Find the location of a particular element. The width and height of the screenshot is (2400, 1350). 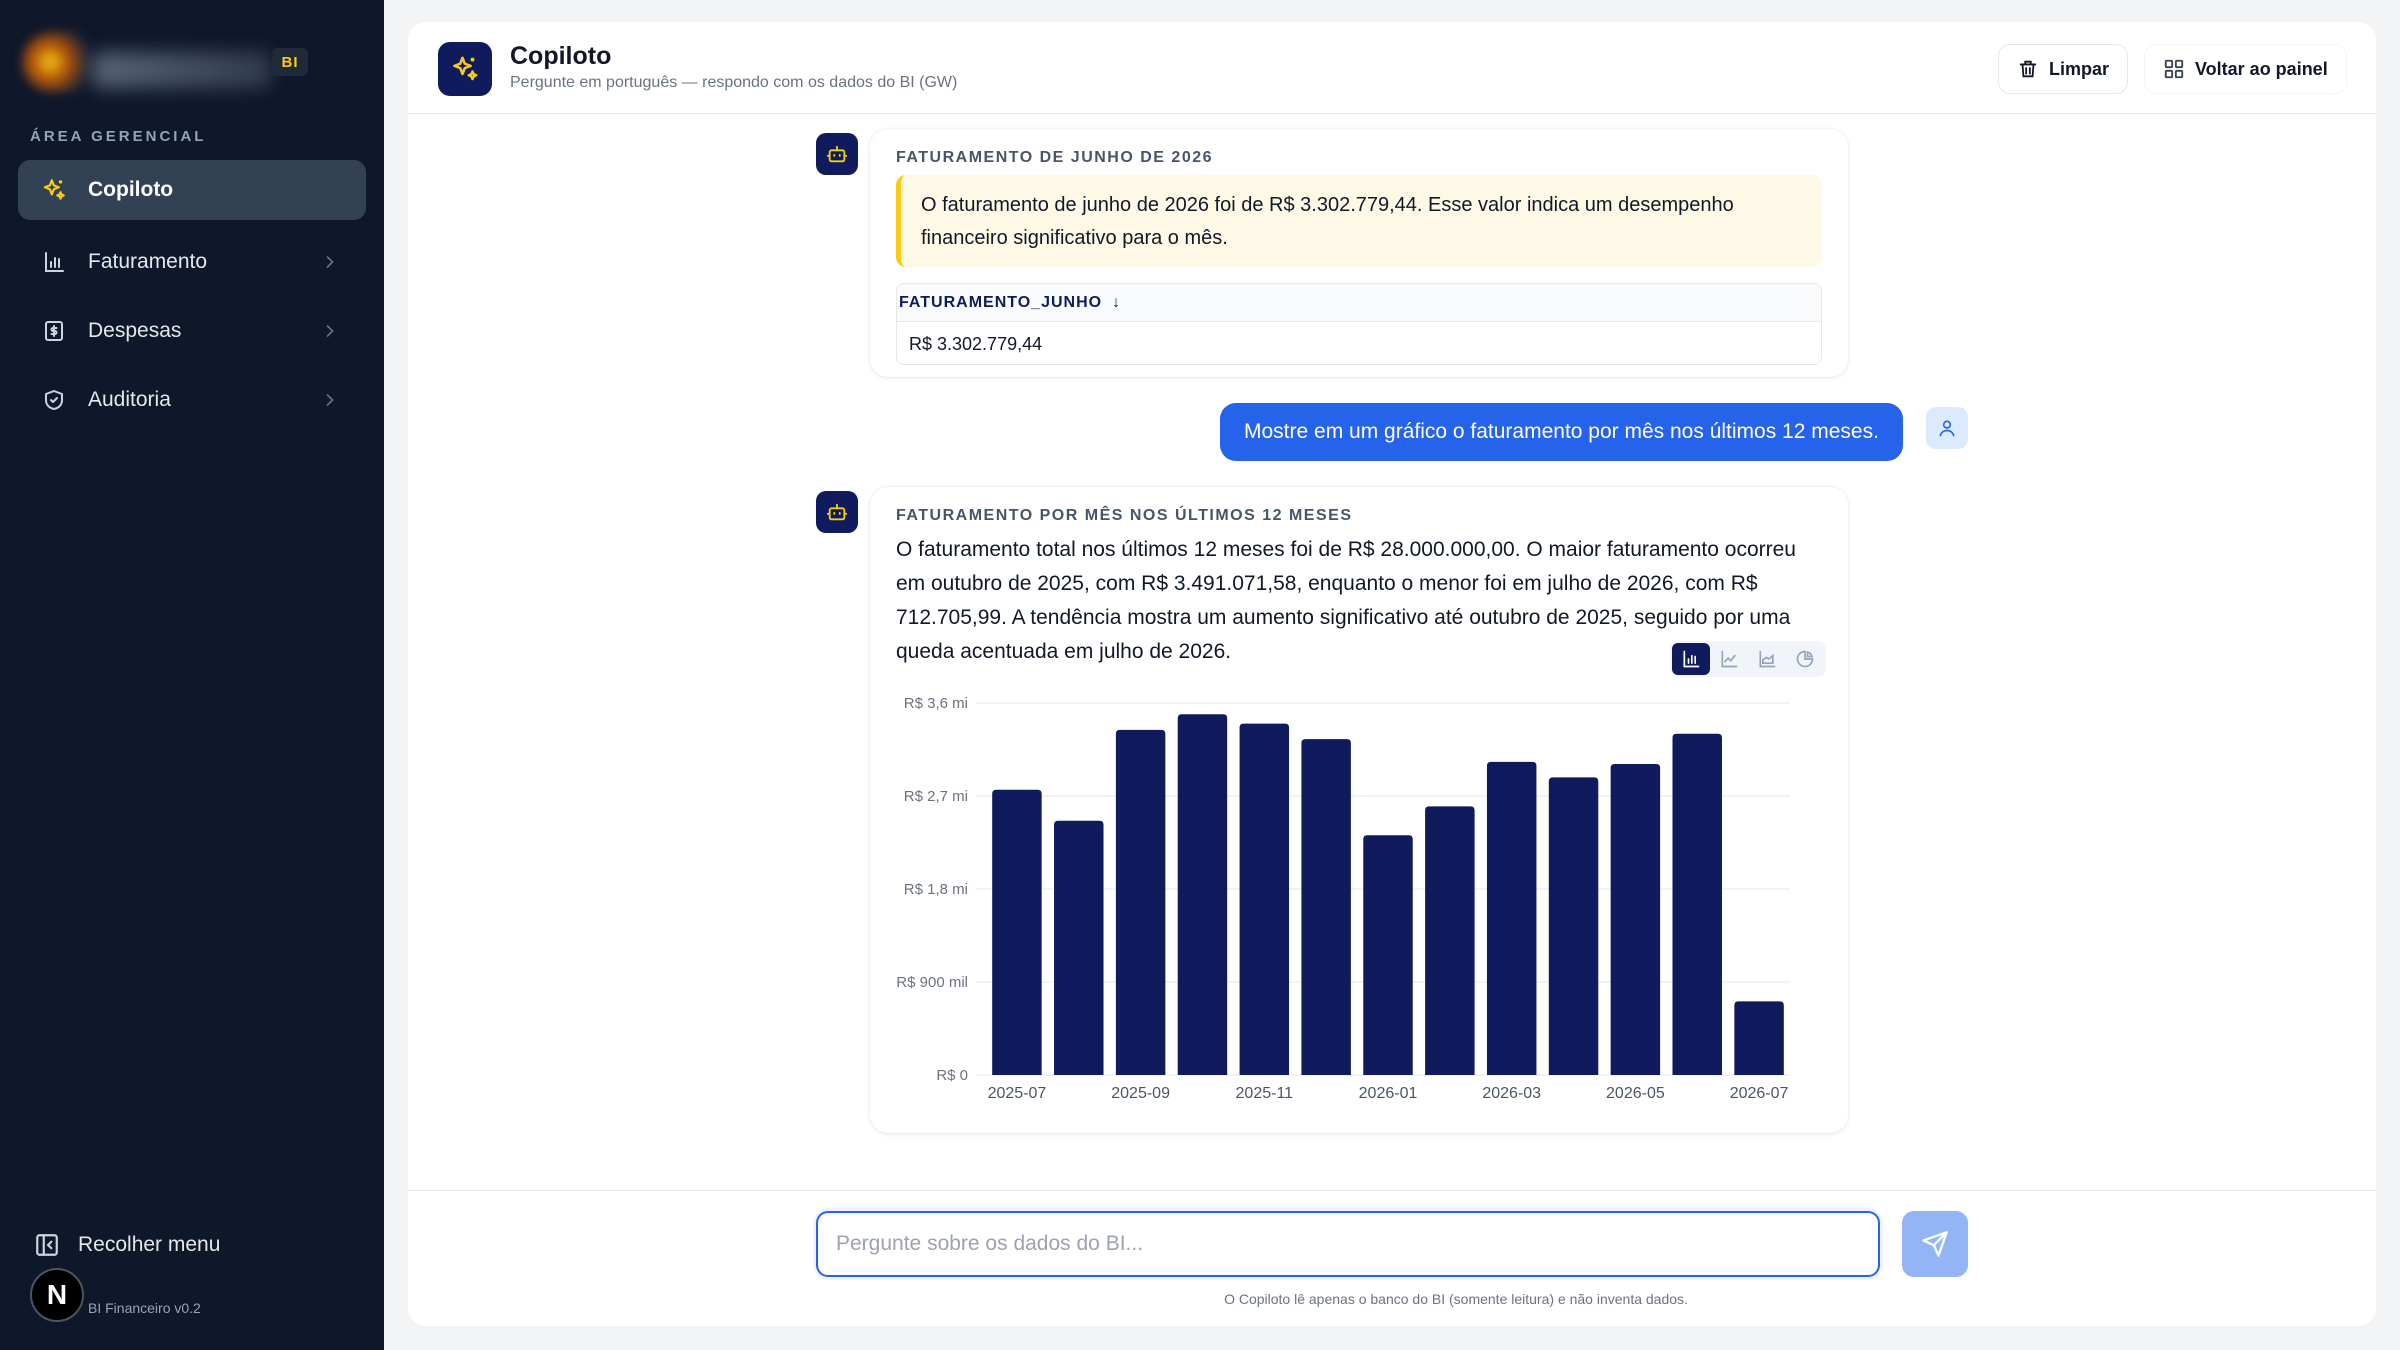

page-title: Copiloto is located at coordinates (561, 56).